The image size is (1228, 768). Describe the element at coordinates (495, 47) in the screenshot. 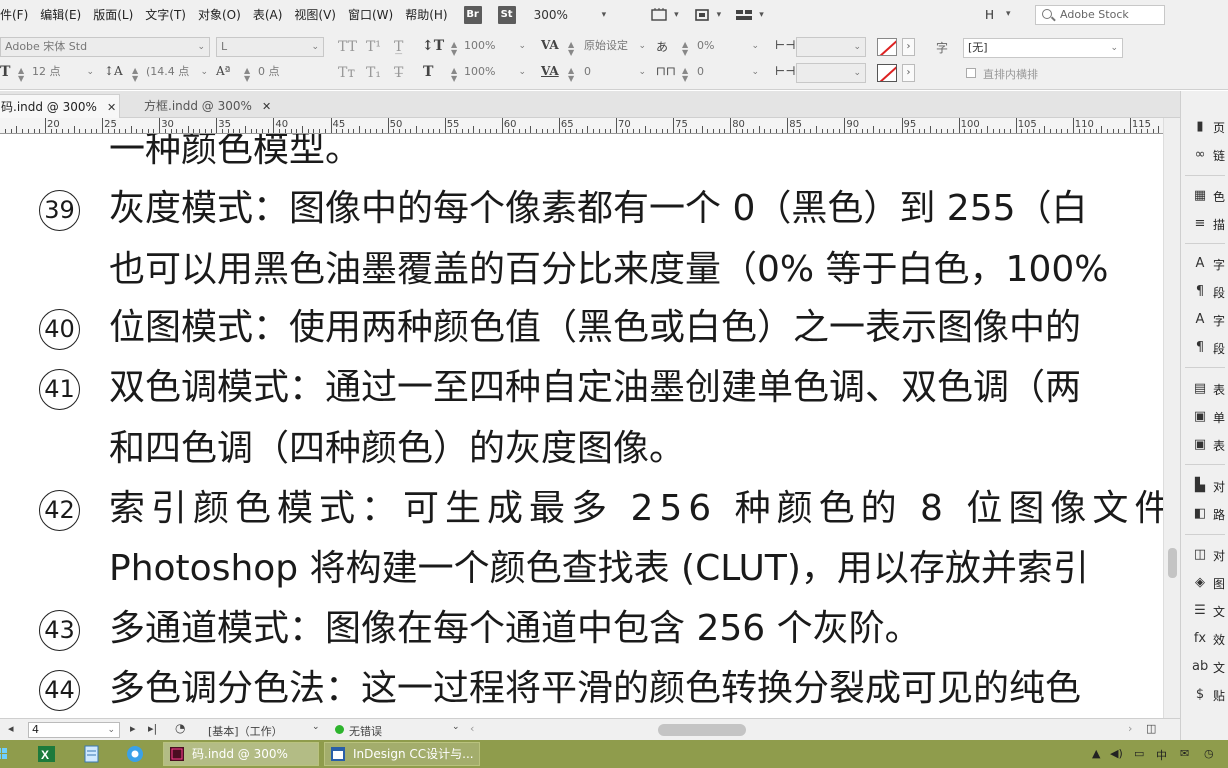

I see `vertical-scale-field: 100% ⌄` at that location.